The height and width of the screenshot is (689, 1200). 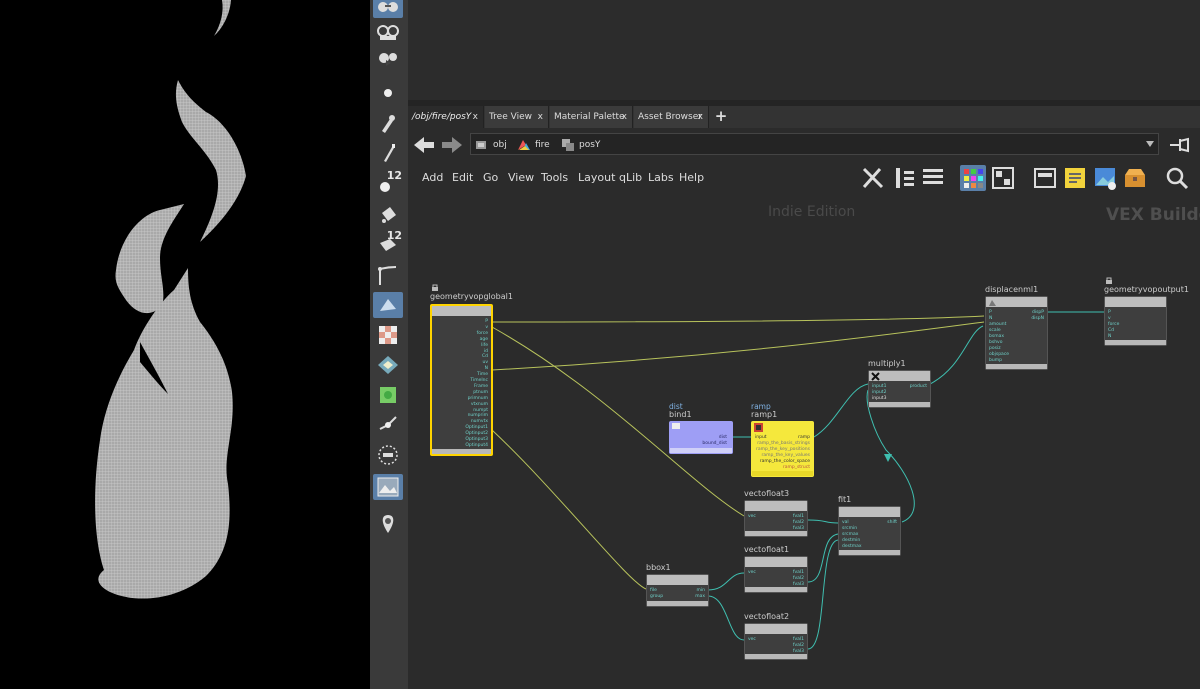 I want to click on port: bsmax, so click(x=996, y=336).